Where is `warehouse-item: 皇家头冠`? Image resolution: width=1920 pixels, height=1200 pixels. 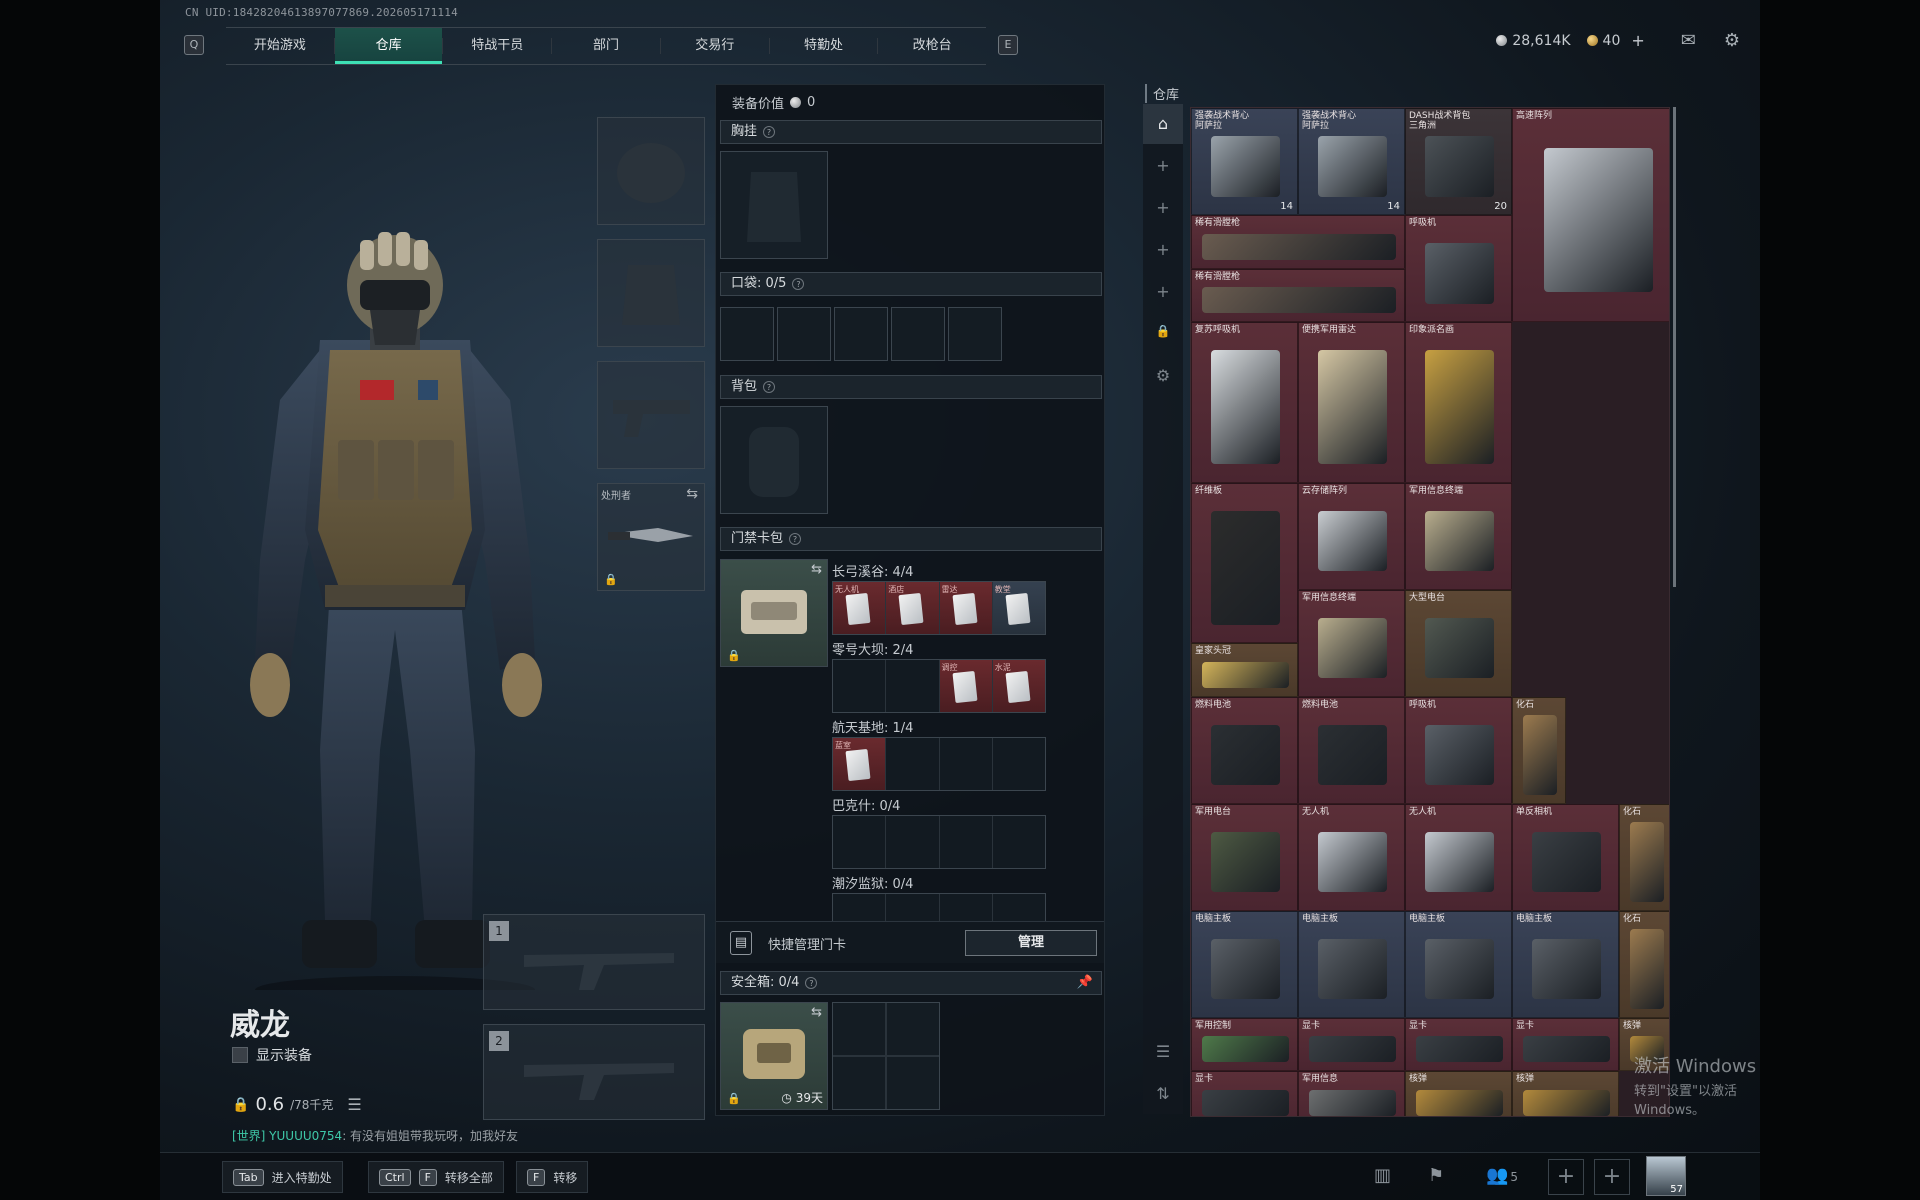 warehouse-item: 皇家头冠 is located at coordinates (1244, 670).